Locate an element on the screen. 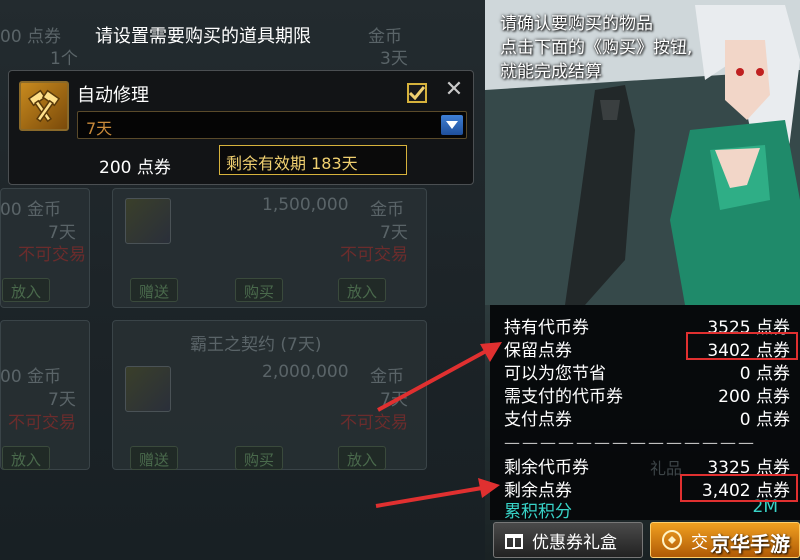 The width and height of the screenshot is (800, 560). bg-row1-gift-button: 赠送 is located at coordinates (154, 290).